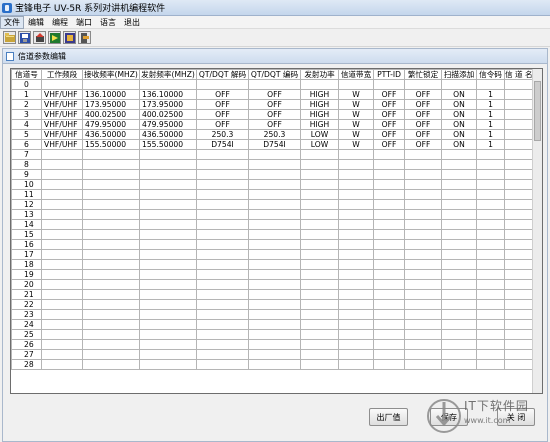 The width and height of the screenshot is (550, 442). Describe the element at coordinates (168, 114) in the screenshot. I see `cell-tx-freq: 400.02500` at that location.